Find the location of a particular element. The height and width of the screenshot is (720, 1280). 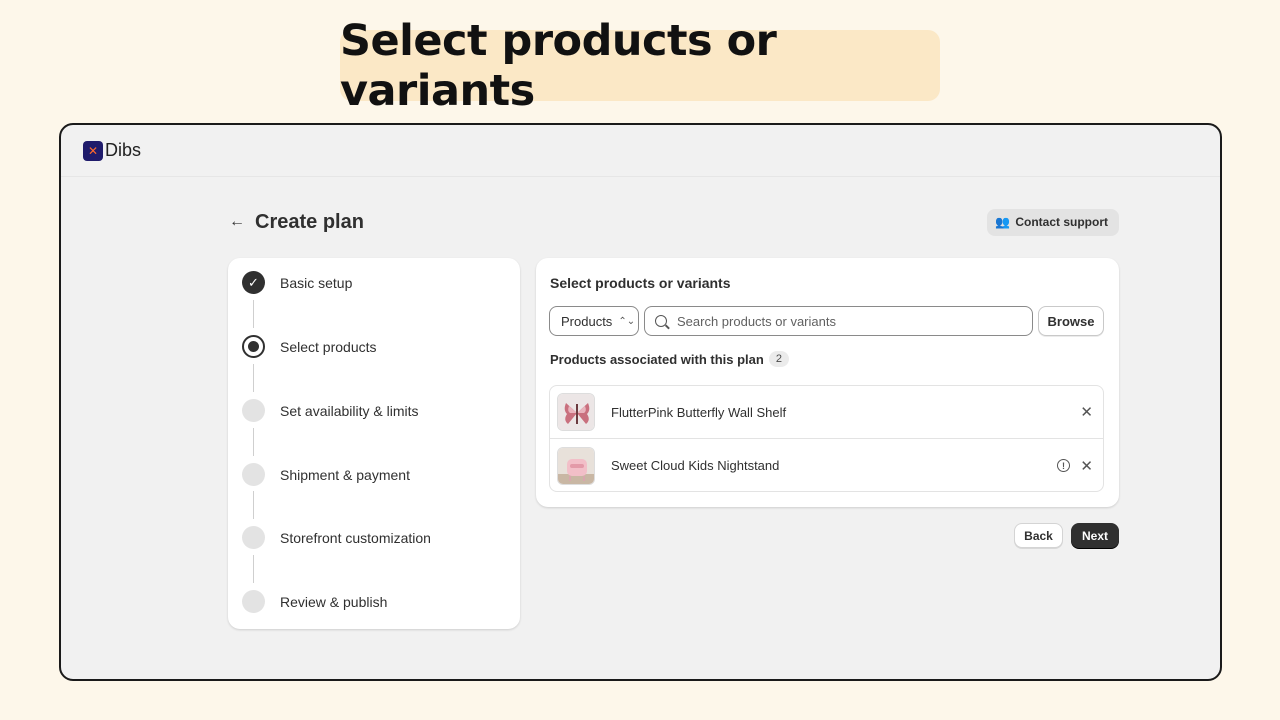

info-icon: ! is located at coordinates (1063, 465).